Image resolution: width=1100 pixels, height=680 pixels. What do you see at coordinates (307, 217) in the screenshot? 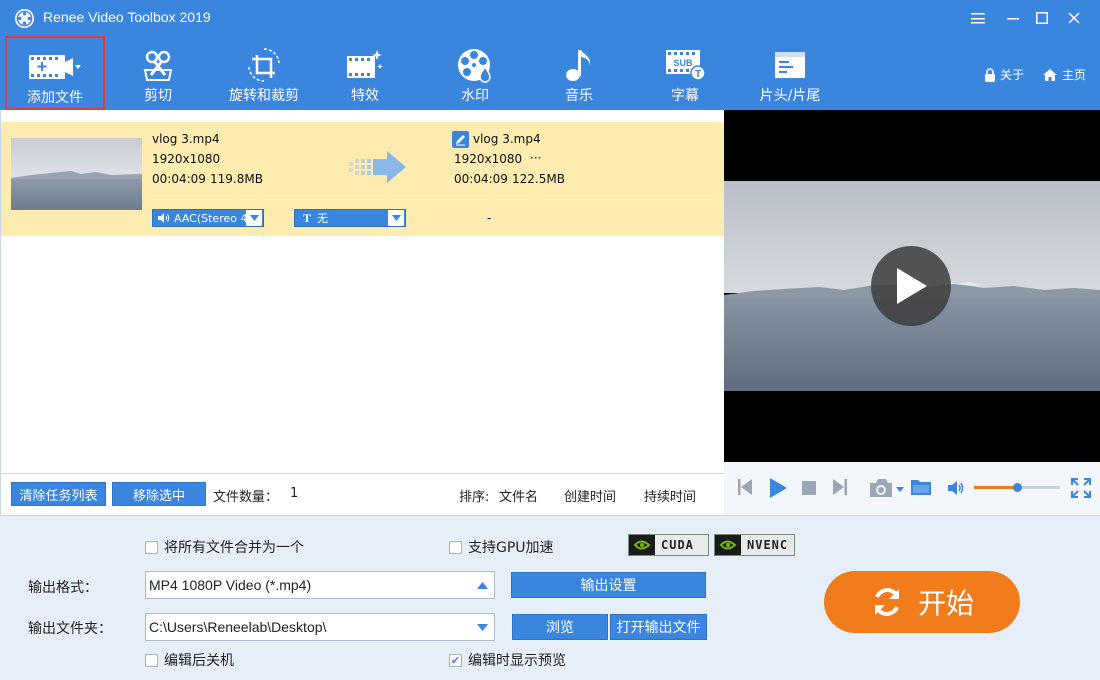
I see `subtitle-t-icon: T` at bounding box center [307, 217].